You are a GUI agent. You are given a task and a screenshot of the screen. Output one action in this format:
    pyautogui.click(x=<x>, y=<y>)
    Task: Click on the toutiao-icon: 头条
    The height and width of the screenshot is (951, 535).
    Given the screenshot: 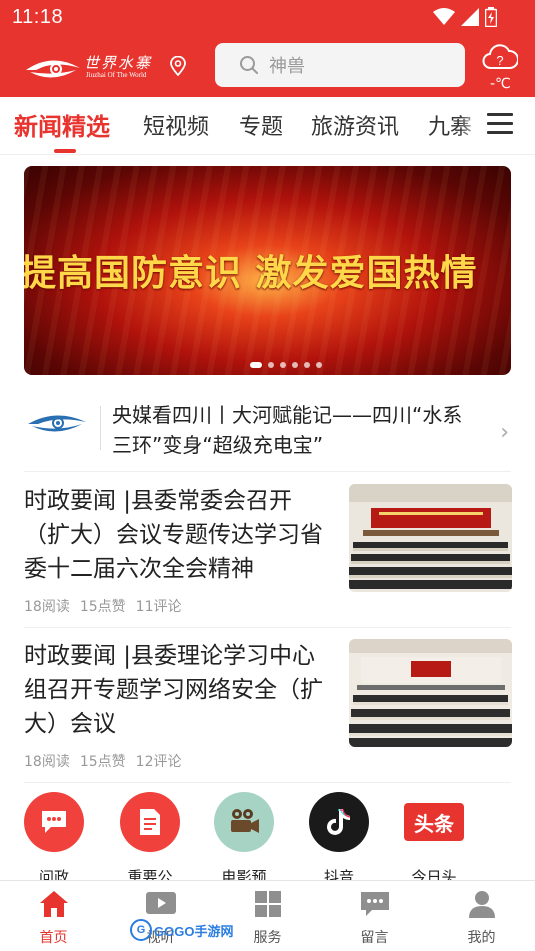 What is the action you would take?
    pyautogui.click(x=434, y=822)
    